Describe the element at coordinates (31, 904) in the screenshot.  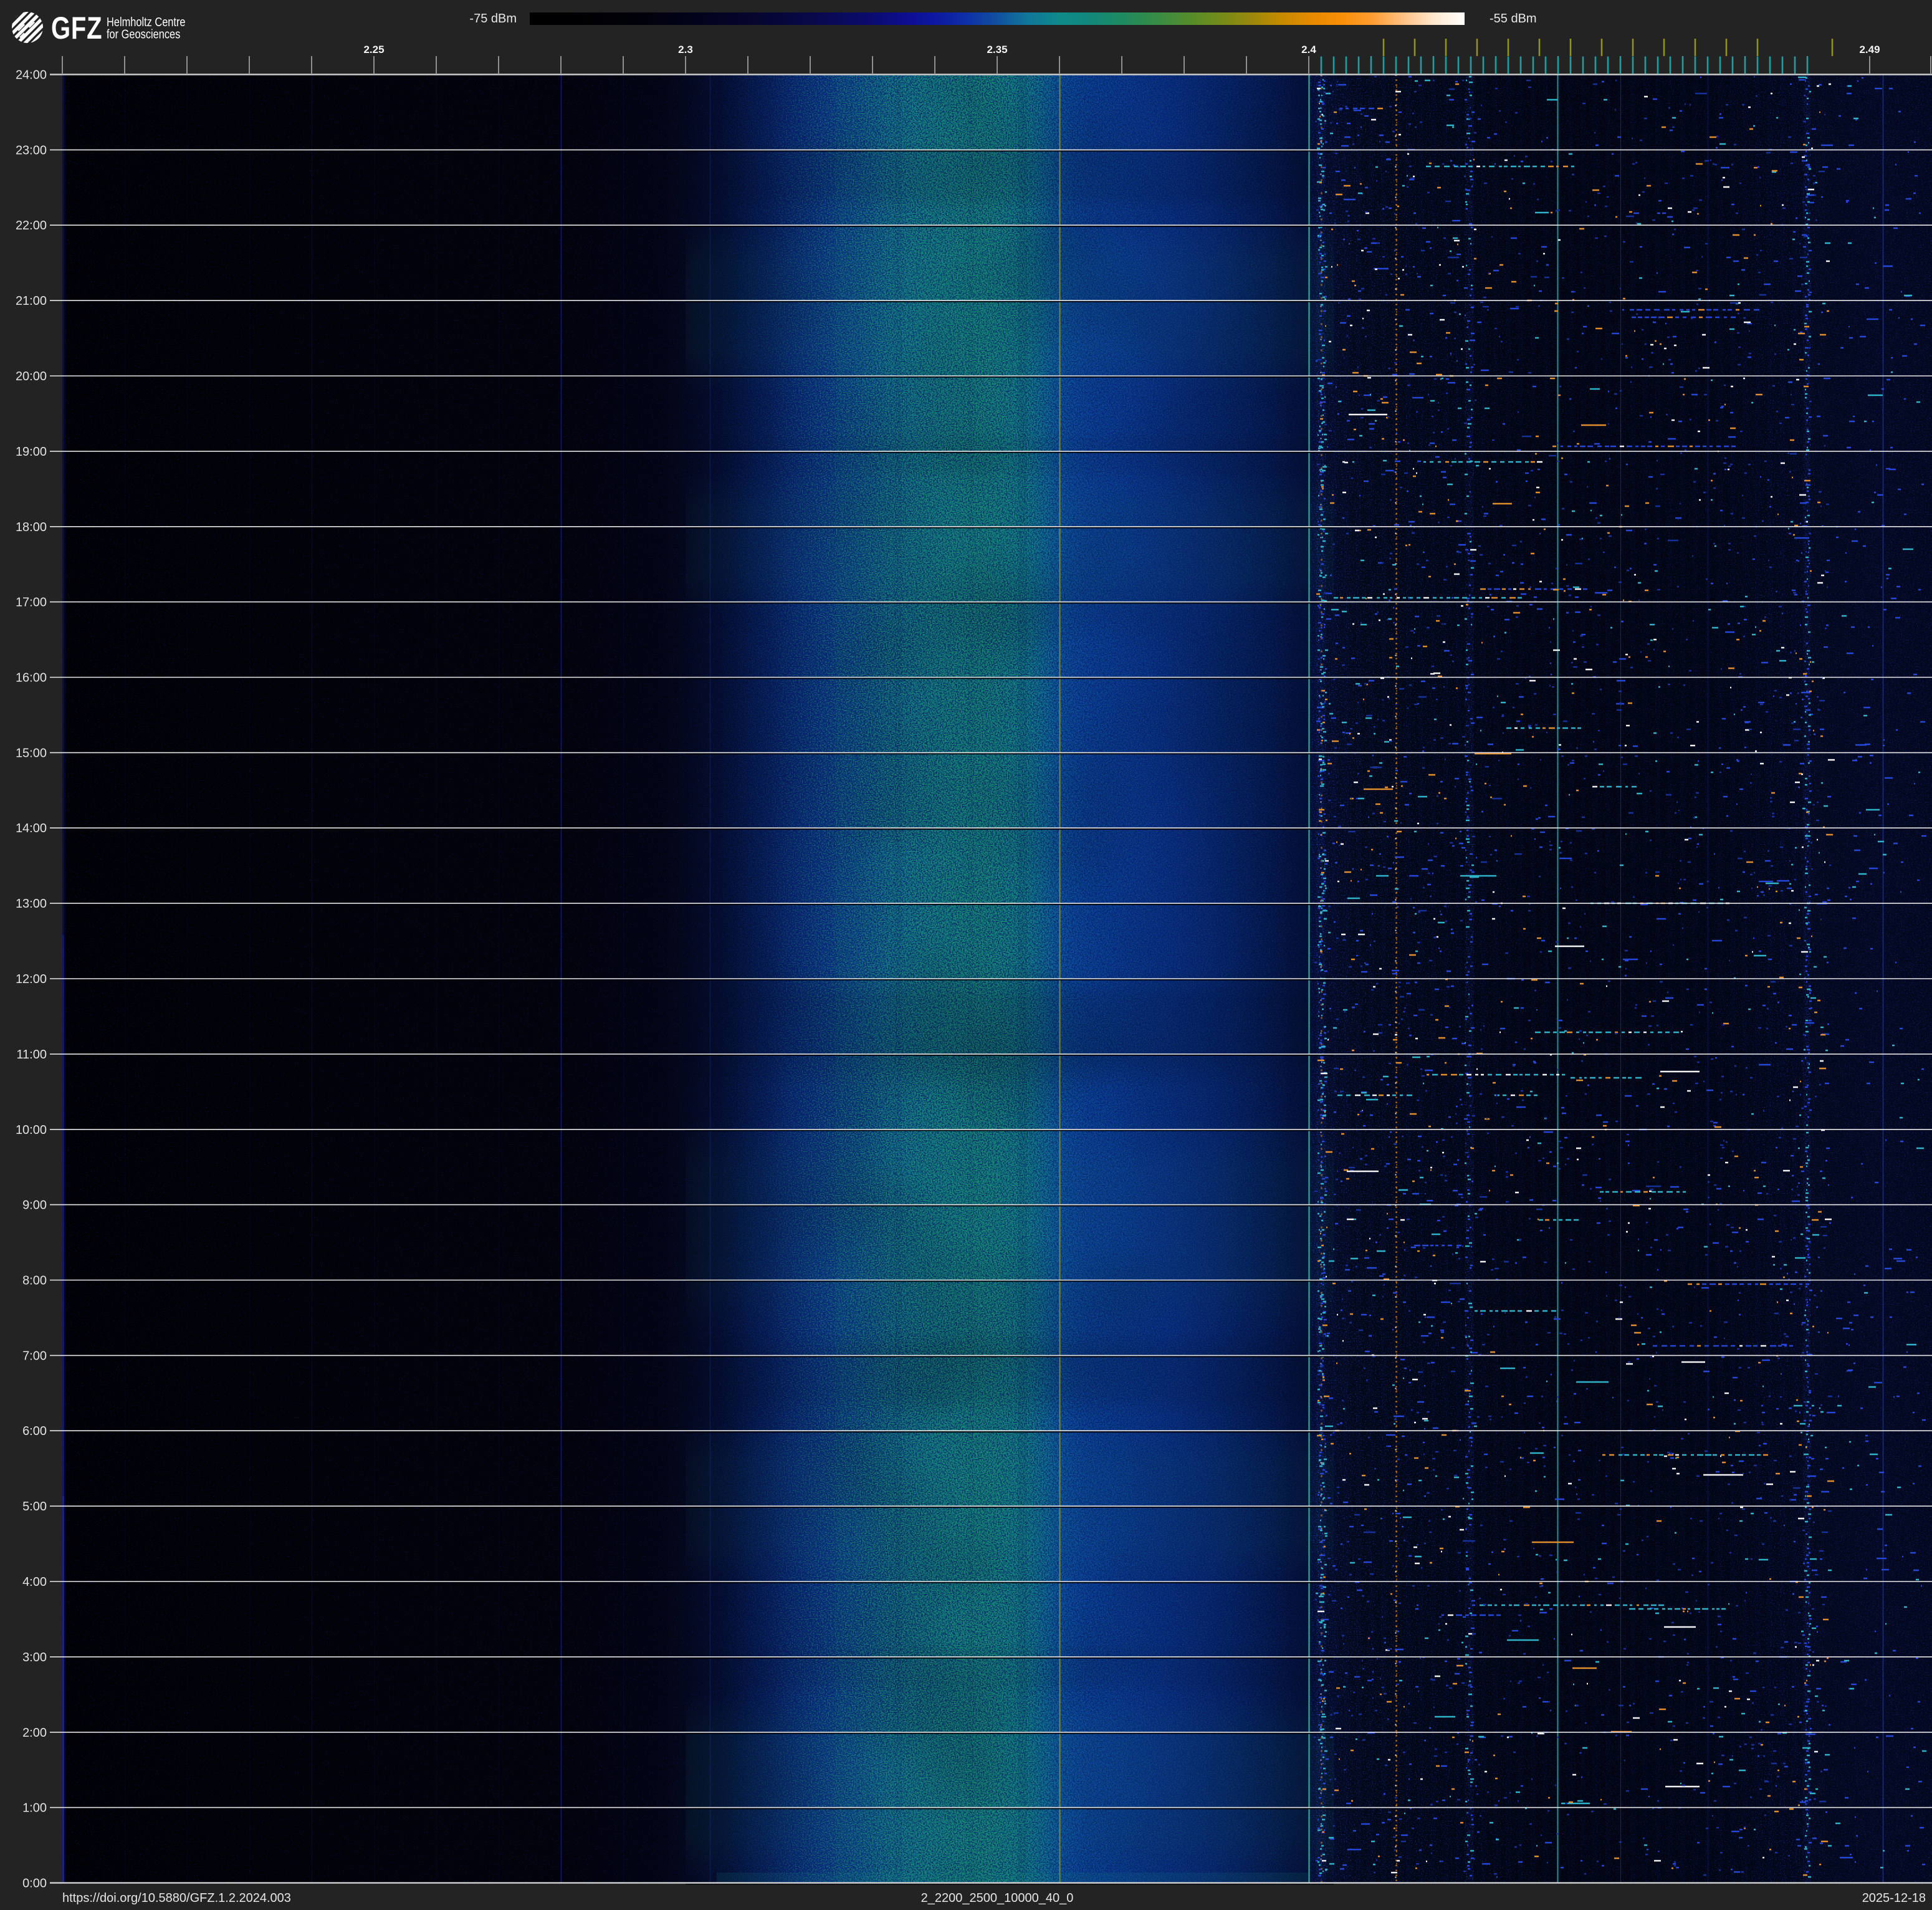
I see `svg-text: 13:00` at that location.